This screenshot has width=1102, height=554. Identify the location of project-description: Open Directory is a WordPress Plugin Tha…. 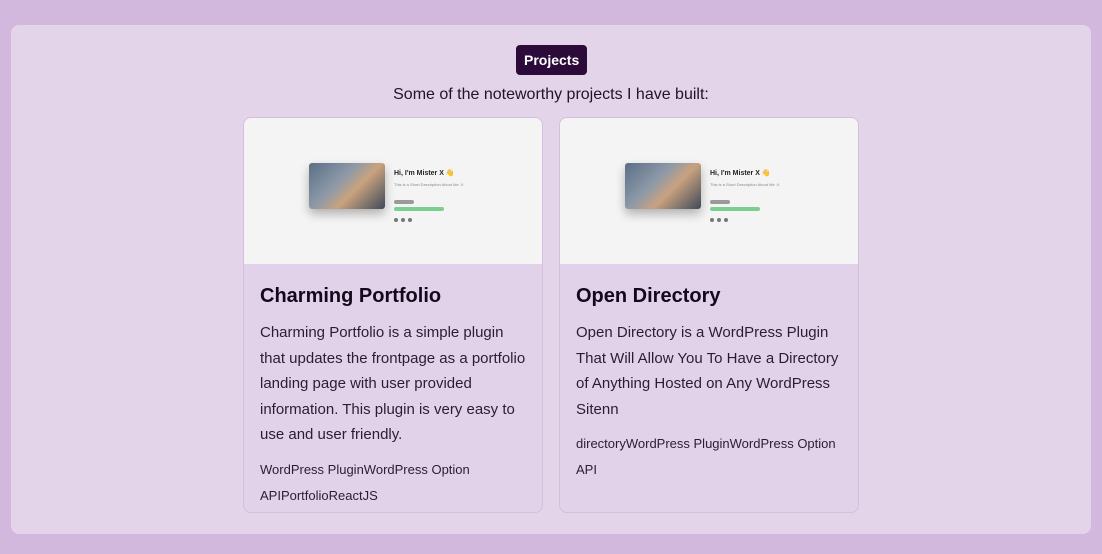
(707, 371).